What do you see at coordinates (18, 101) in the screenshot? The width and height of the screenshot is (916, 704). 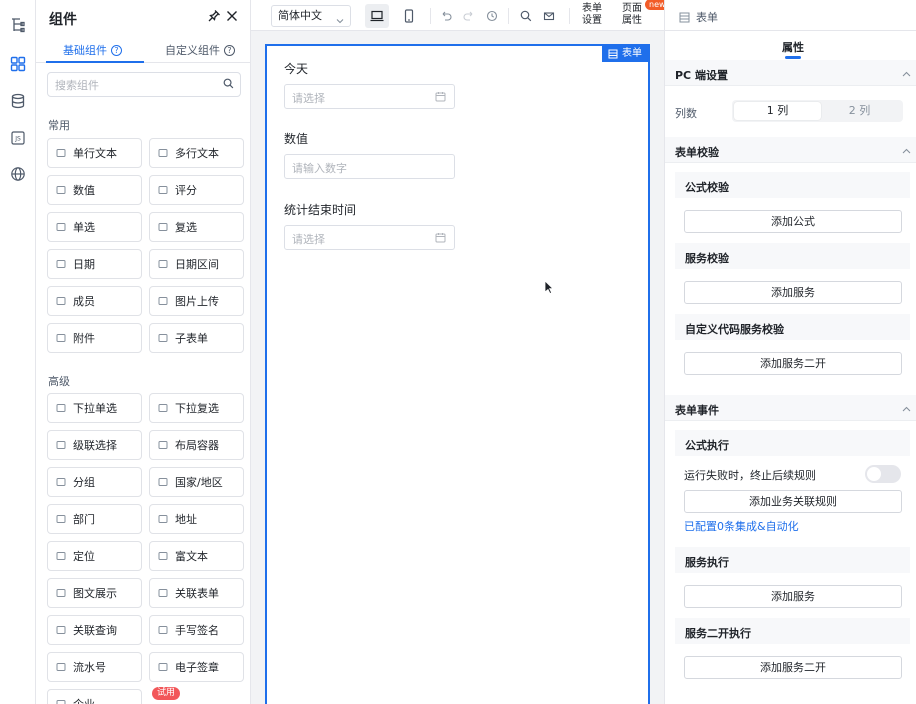 I see `data-source-icon` at bounding box center [18, 101].